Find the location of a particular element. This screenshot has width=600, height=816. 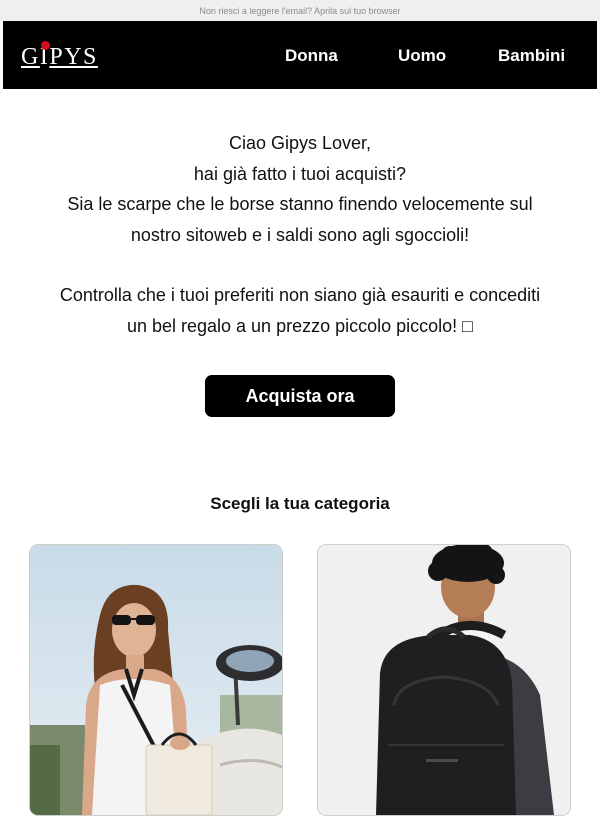

header-bar: GI PYS Donna Uomo Bambini is located at coordinates (300, 55).